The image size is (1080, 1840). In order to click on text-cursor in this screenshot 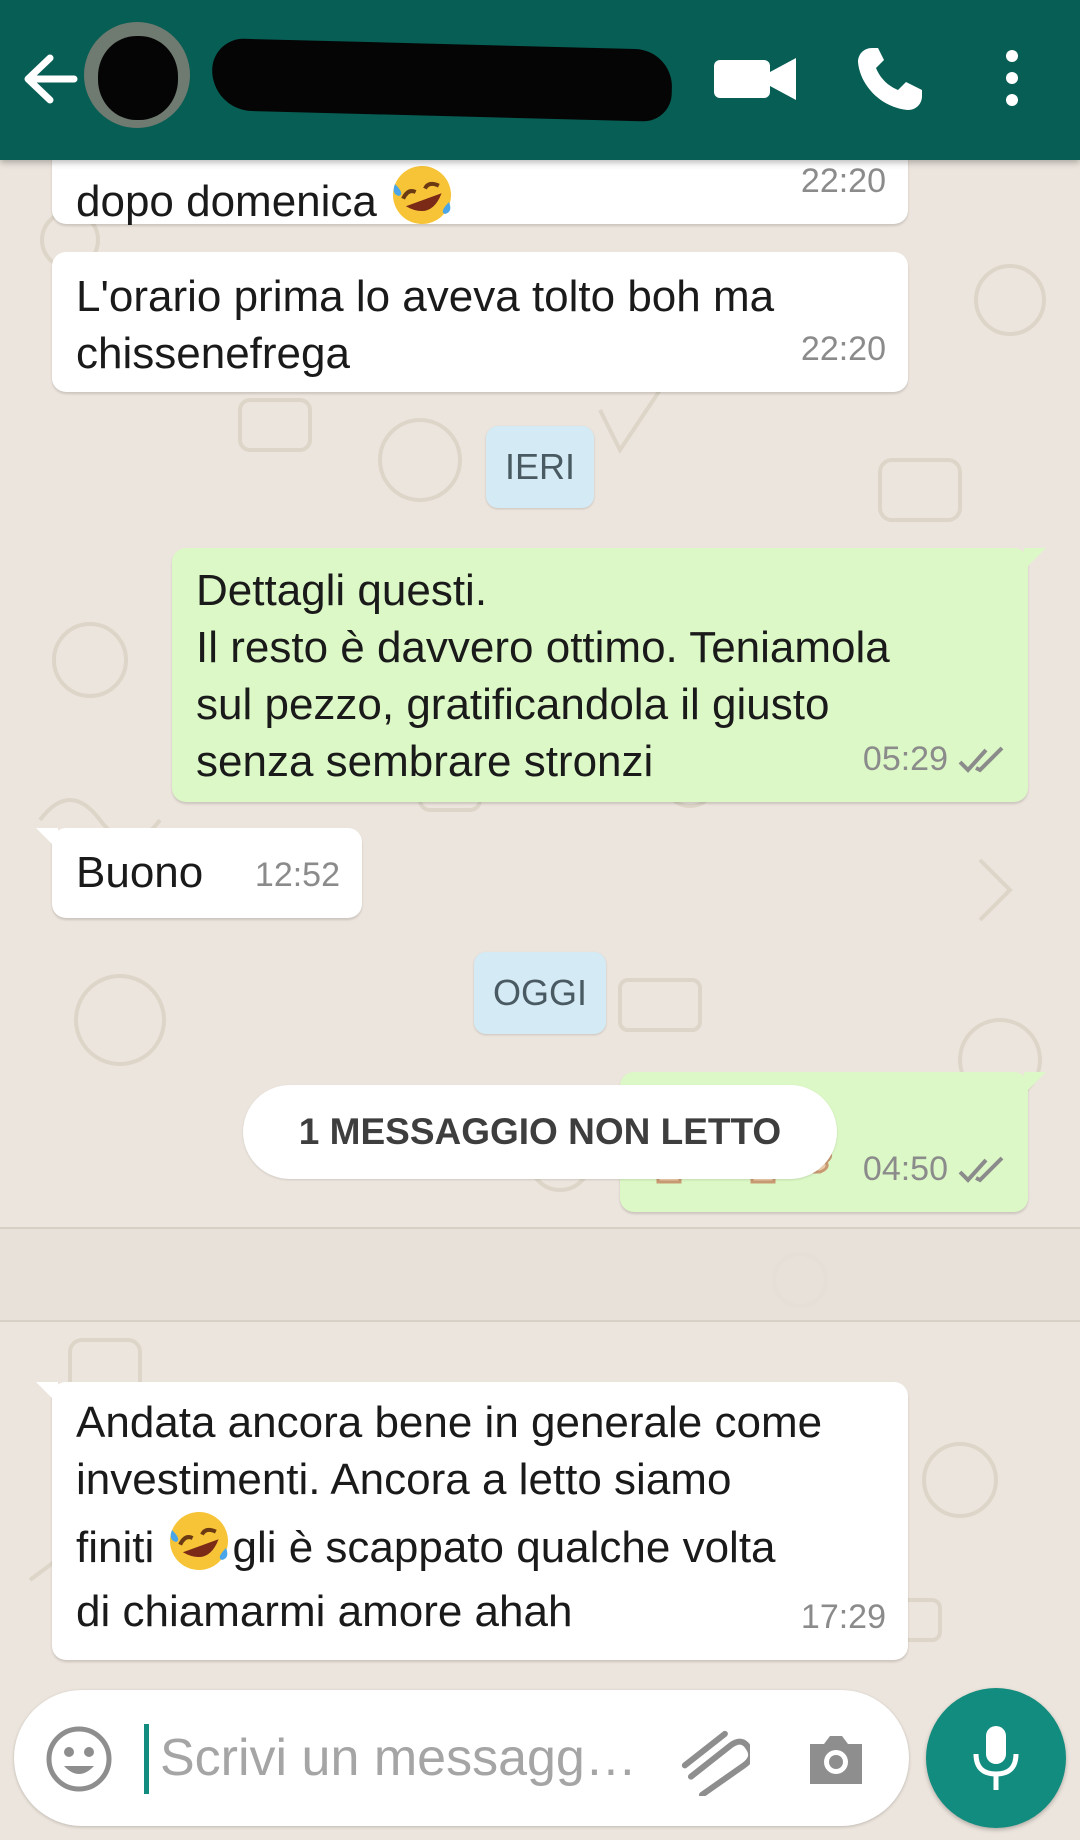, I will do `click(146, 1759)`.